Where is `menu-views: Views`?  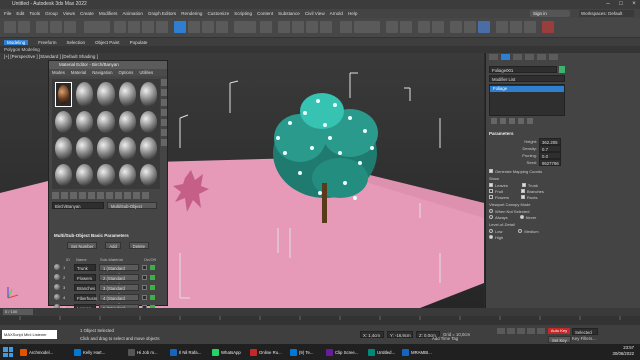 menu-views: Views is located at coordinates (69, 13).